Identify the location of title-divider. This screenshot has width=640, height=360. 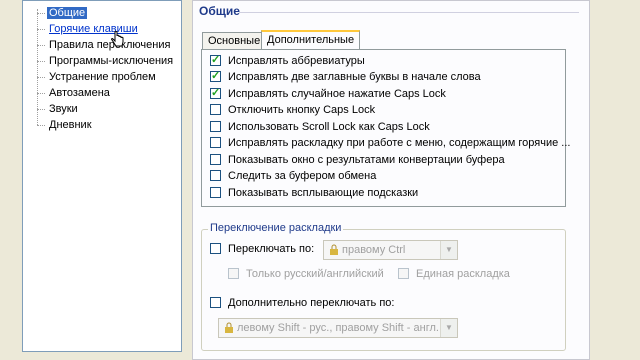
(409, 12).